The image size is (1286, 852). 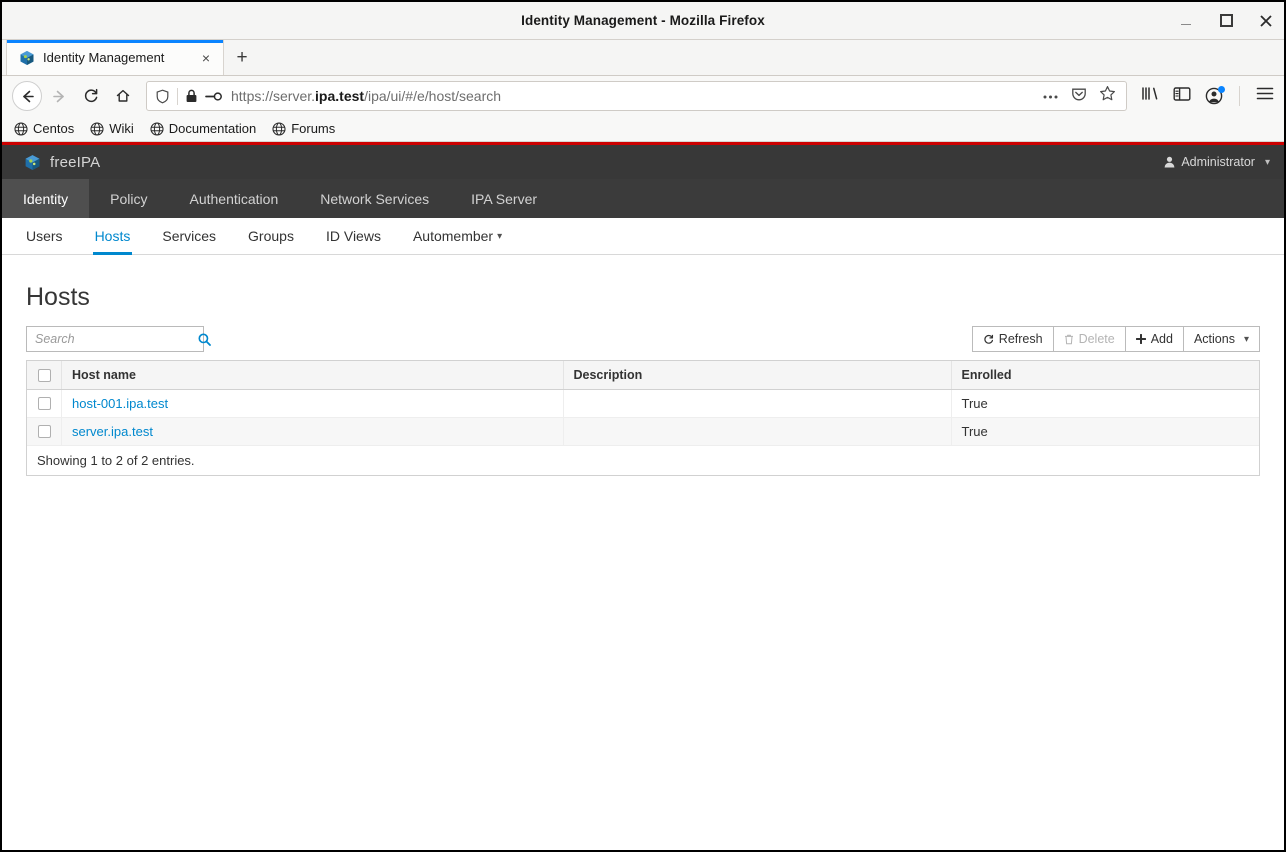 What do you see at coordinates (206, 58) in the screenshot?
I see `tab-close-icon: ×` at bounding box center [206, 58].